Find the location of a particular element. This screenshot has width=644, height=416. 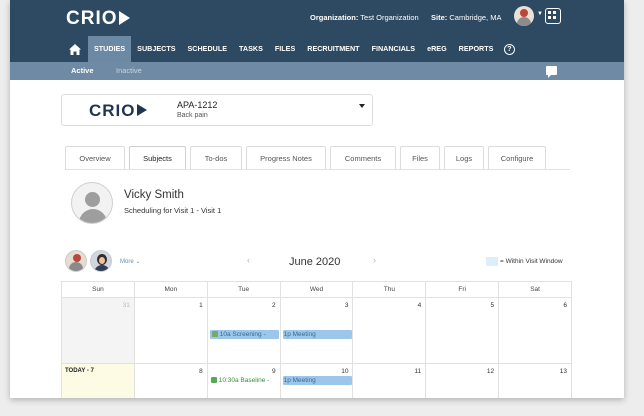

site-value: Cambridge, MA is located at coordinates (475, 17).